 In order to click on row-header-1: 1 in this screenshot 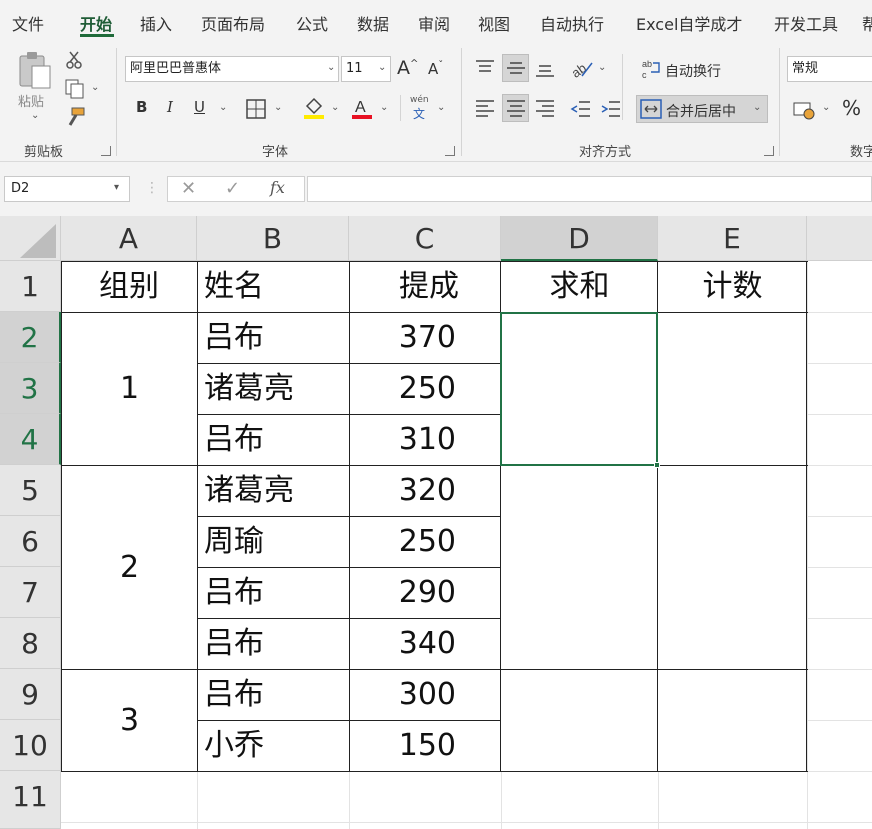, I will do `click(30, 286)`.